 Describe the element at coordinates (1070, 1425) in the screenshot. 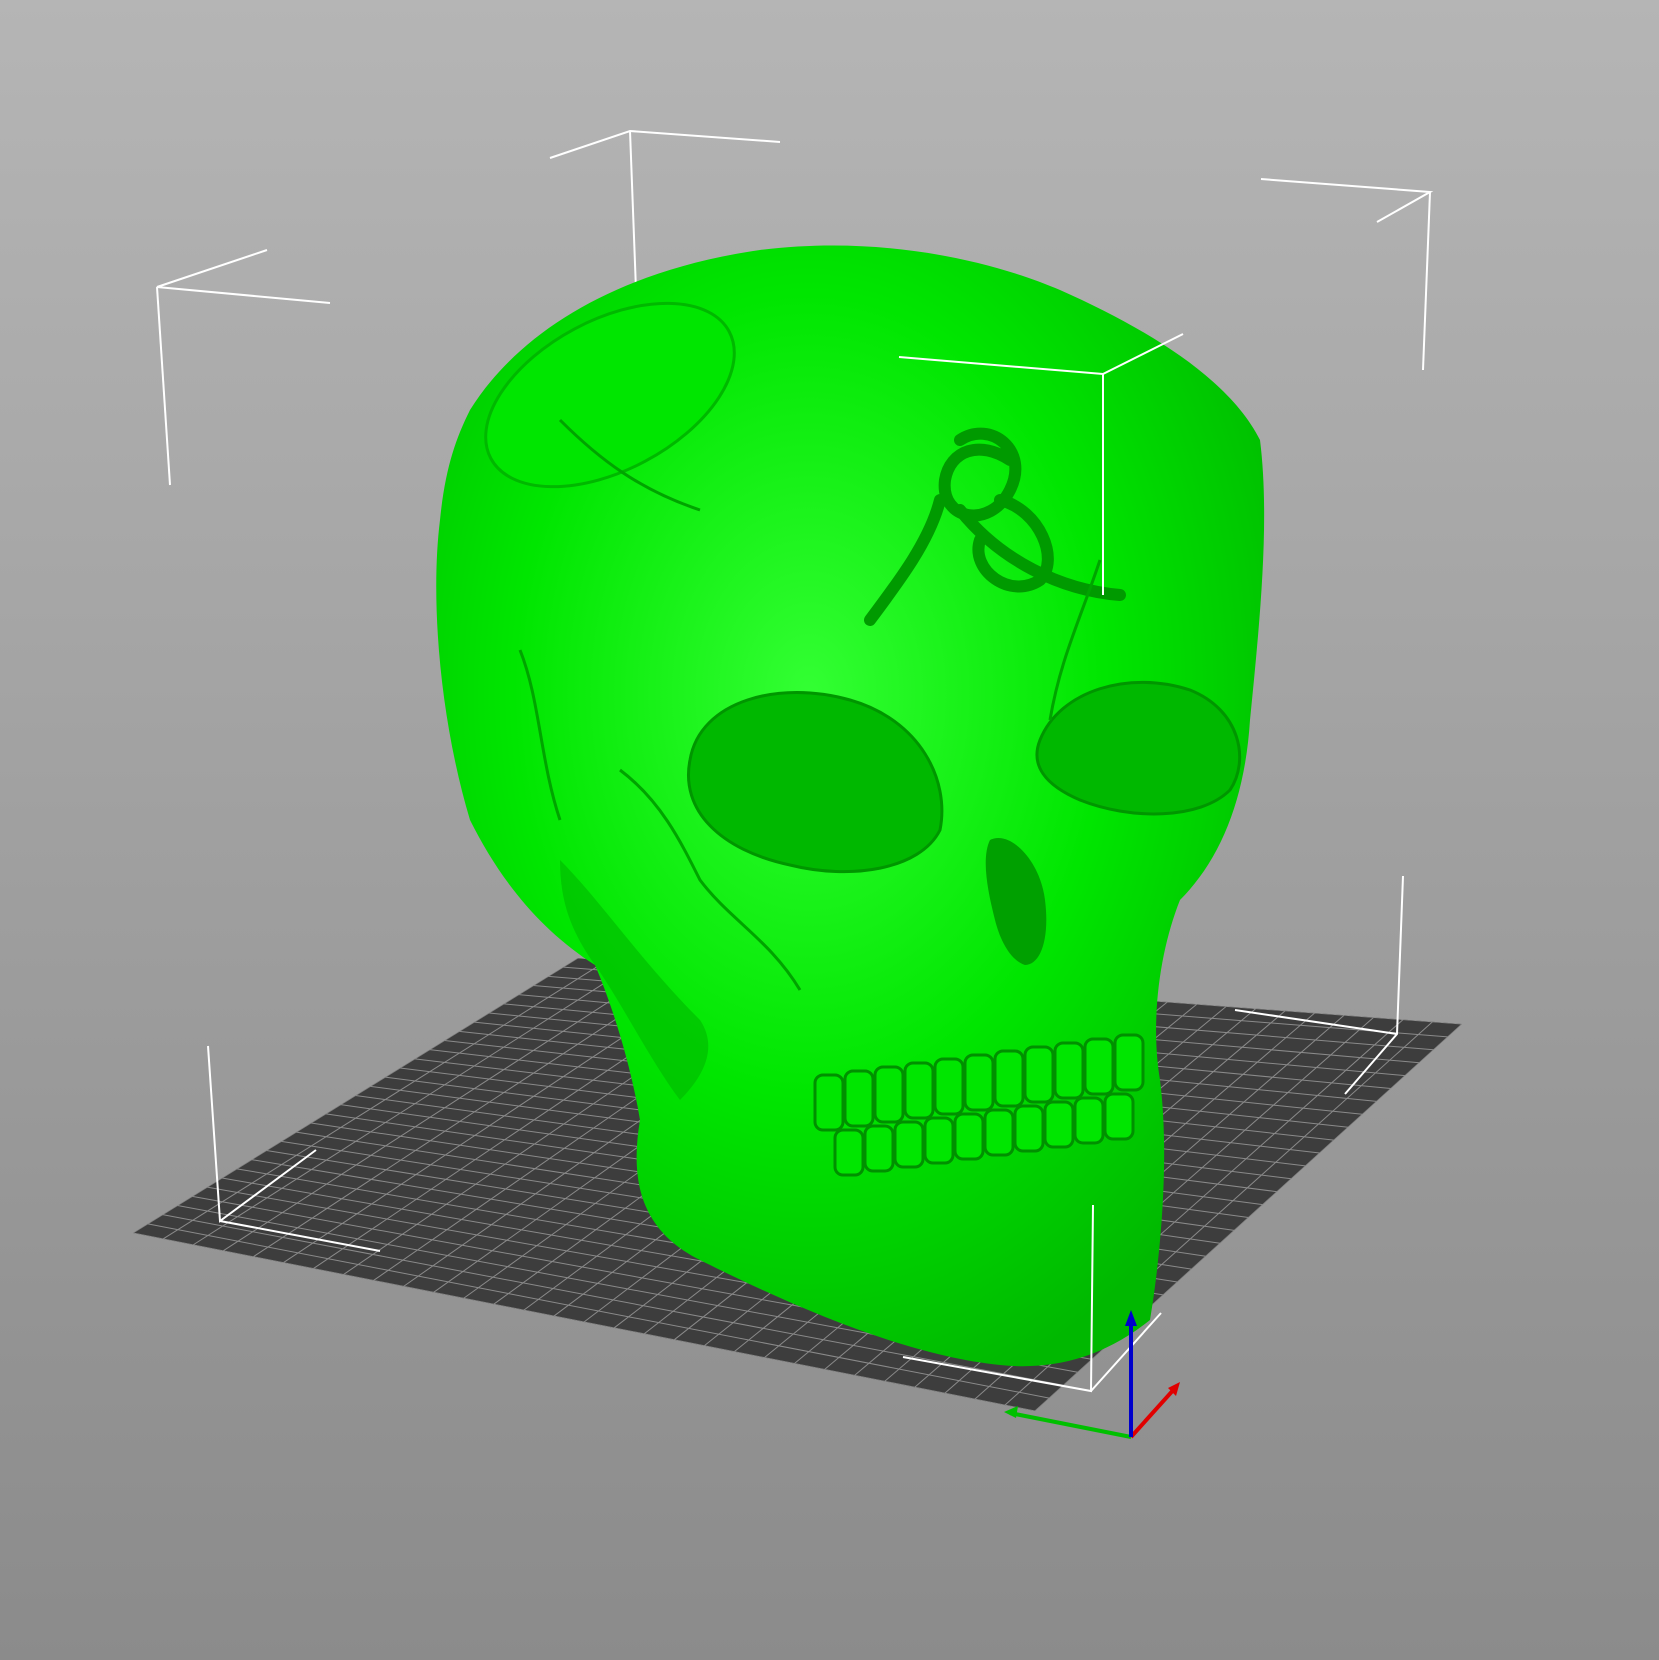

I see `y-axis` at that location.